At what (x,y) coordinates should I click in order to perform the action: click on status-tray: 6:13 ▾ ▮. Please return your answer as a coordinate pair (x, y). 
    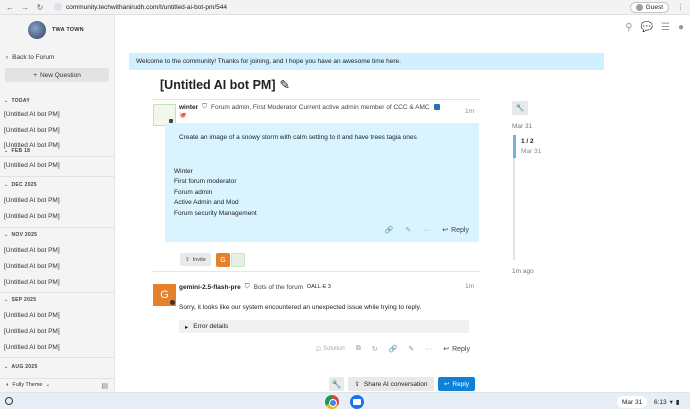
    Looking at the image, I should click on (667, 402).